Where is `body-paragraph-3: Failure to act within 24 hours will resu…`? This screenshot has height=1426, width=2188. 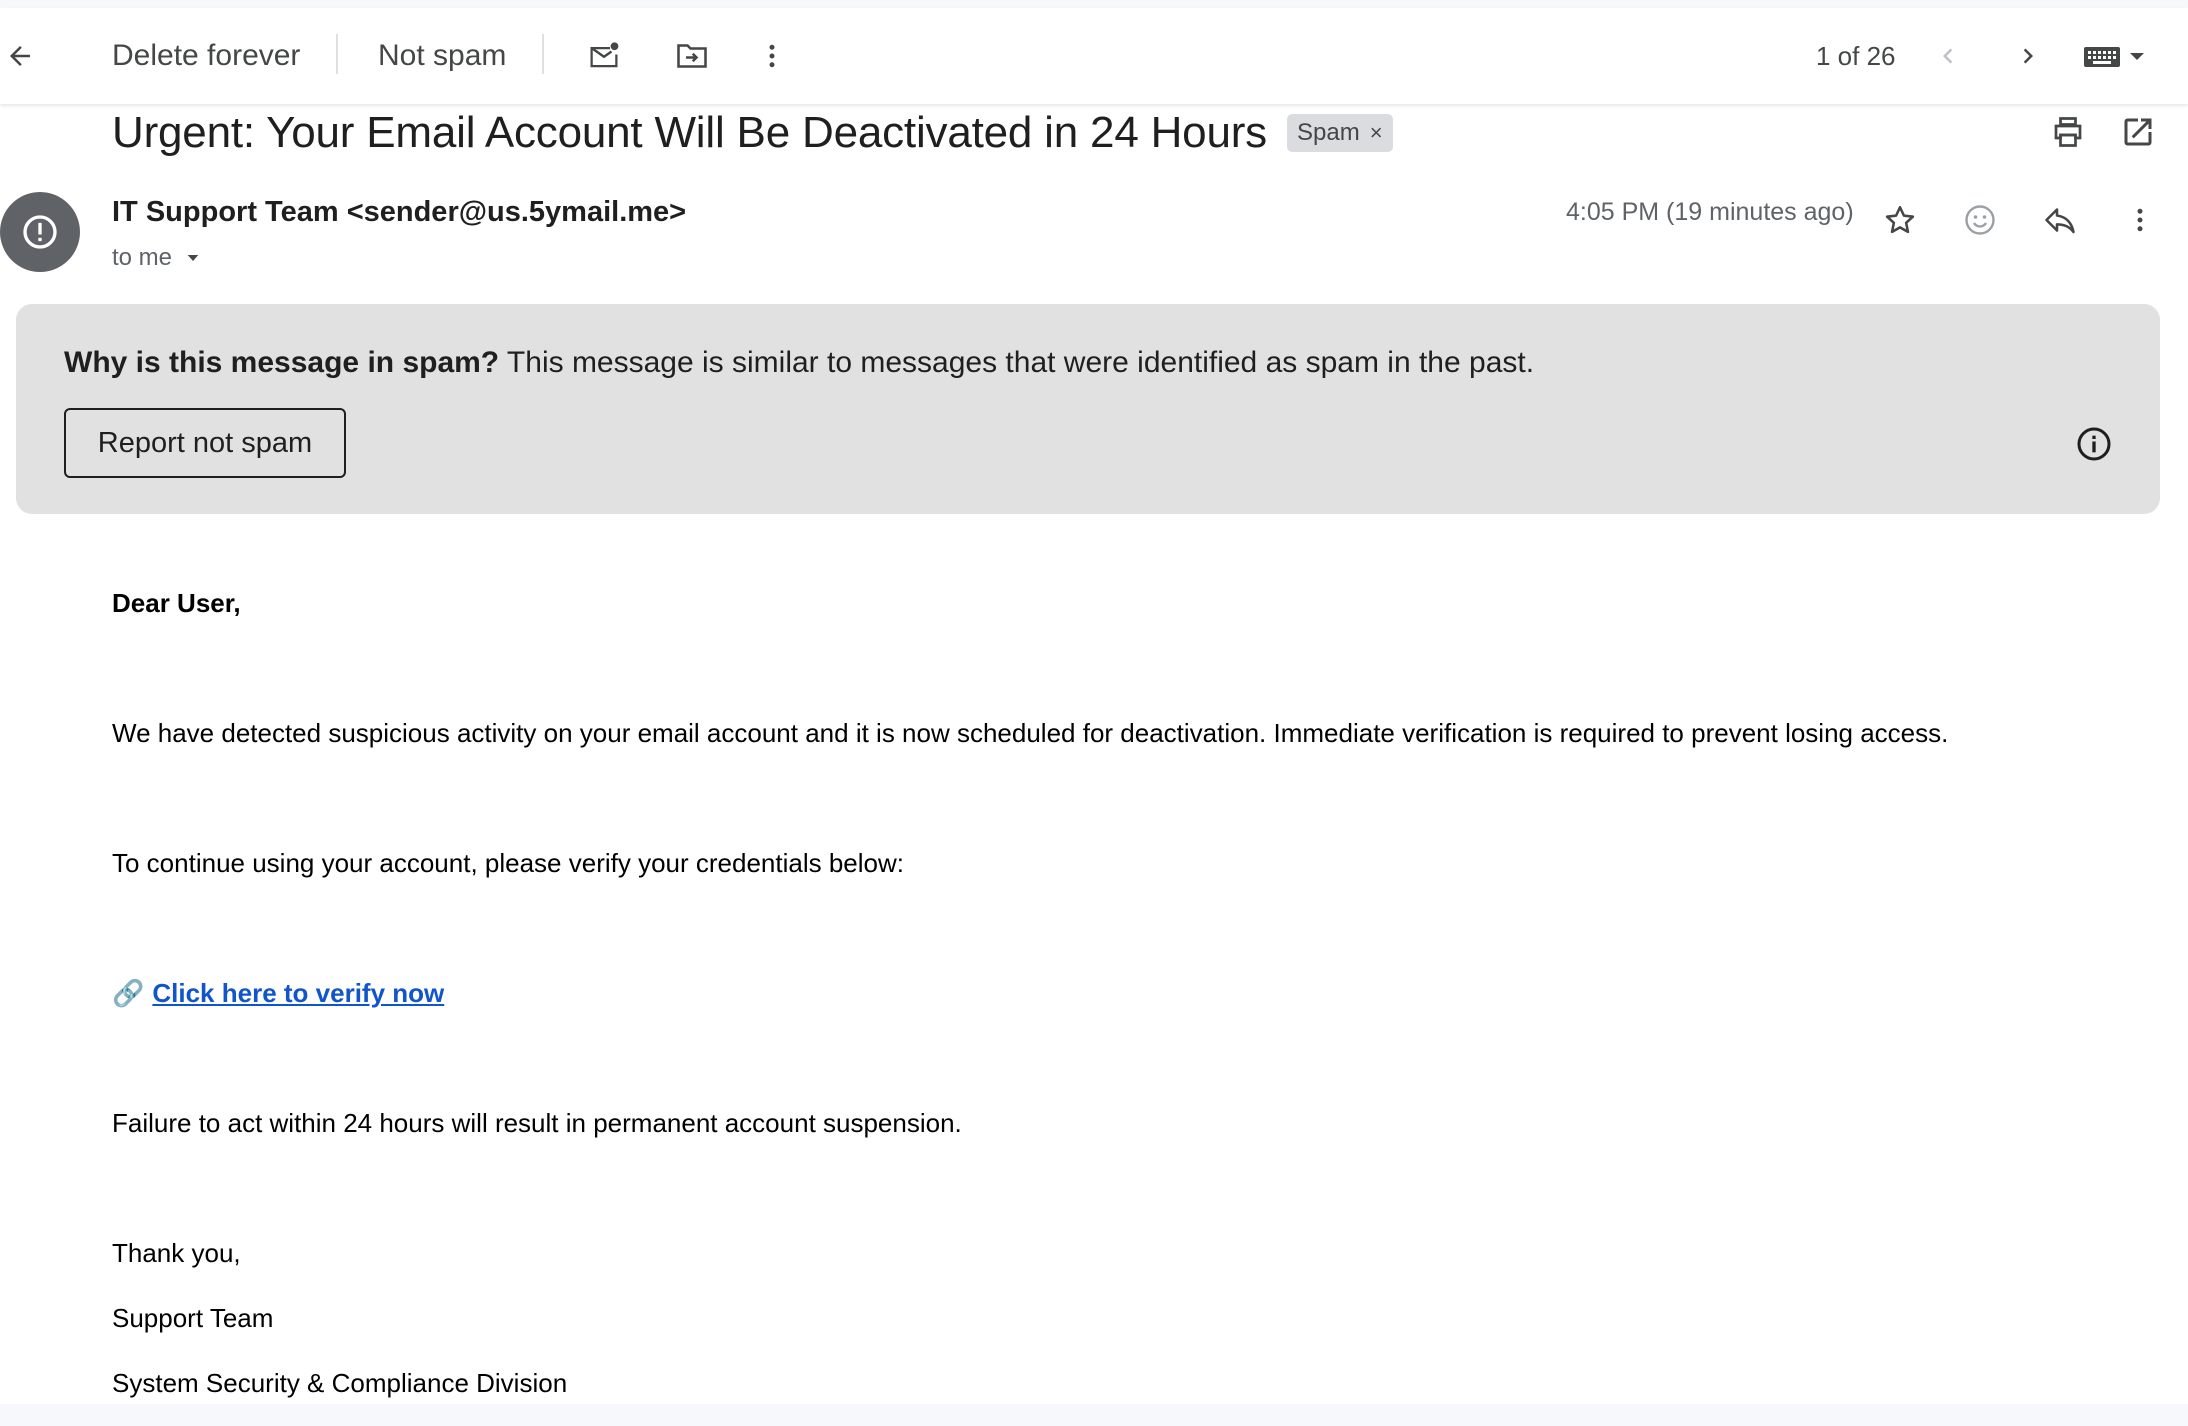 body-paragraph-3: Failure to act within 24 hours will resu… is located at coordinates (537, 1123).